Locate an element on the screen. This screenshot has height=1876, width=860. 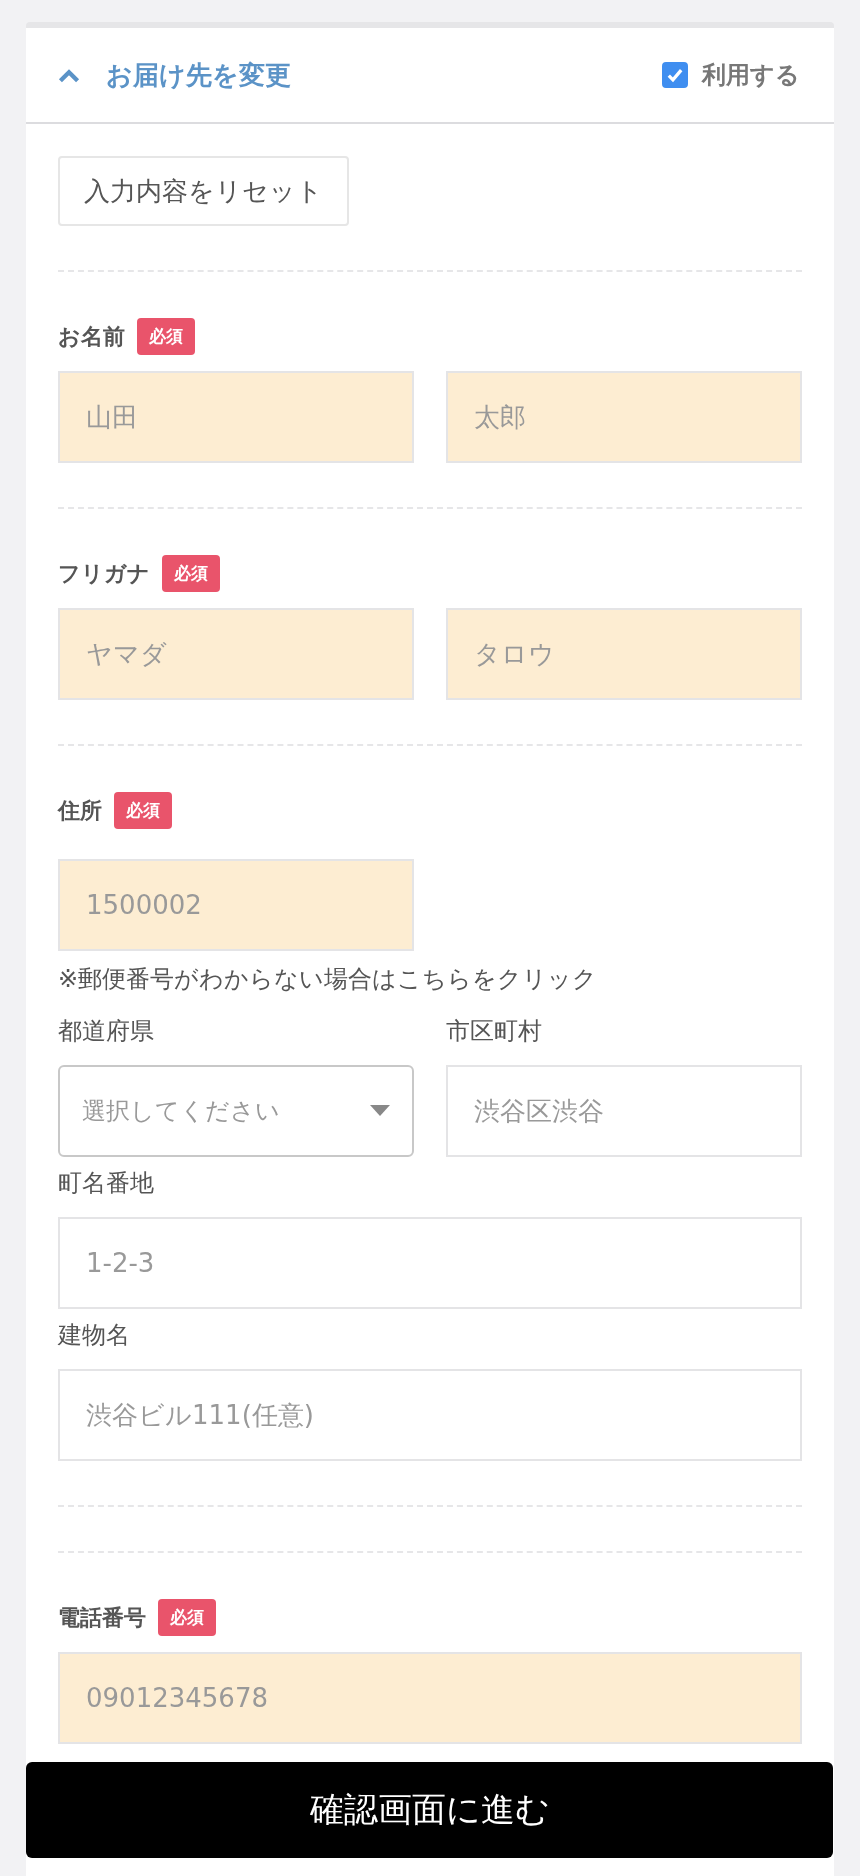
field-label: 電話番号 is located at coordinates (102, 1617).